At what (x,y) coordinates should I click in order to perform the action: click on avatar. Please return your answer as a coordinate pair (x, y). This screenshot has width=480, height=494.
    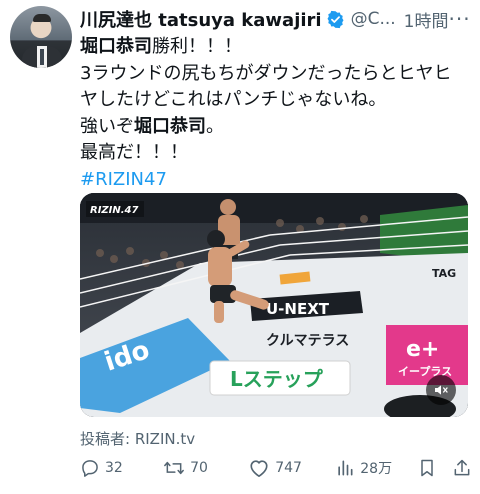
    Looking at the image, I should click on (41, 37).